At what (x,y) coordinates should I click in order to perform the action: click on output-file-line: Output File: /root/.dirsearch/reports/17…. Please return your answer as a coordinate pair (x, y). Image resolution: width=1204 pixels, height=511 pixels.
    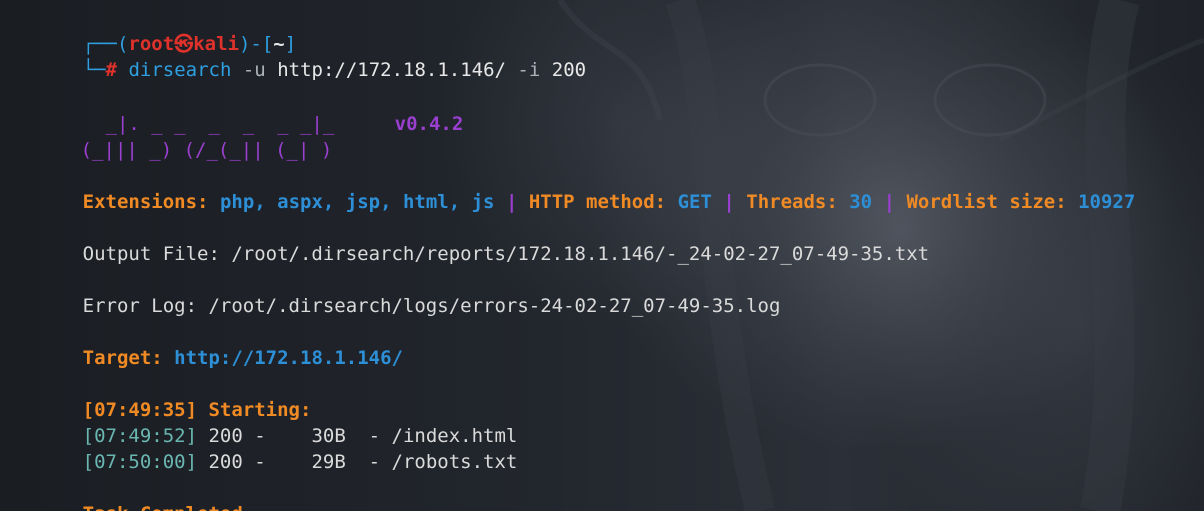
    Looking at the image, I should click on (471, 240).